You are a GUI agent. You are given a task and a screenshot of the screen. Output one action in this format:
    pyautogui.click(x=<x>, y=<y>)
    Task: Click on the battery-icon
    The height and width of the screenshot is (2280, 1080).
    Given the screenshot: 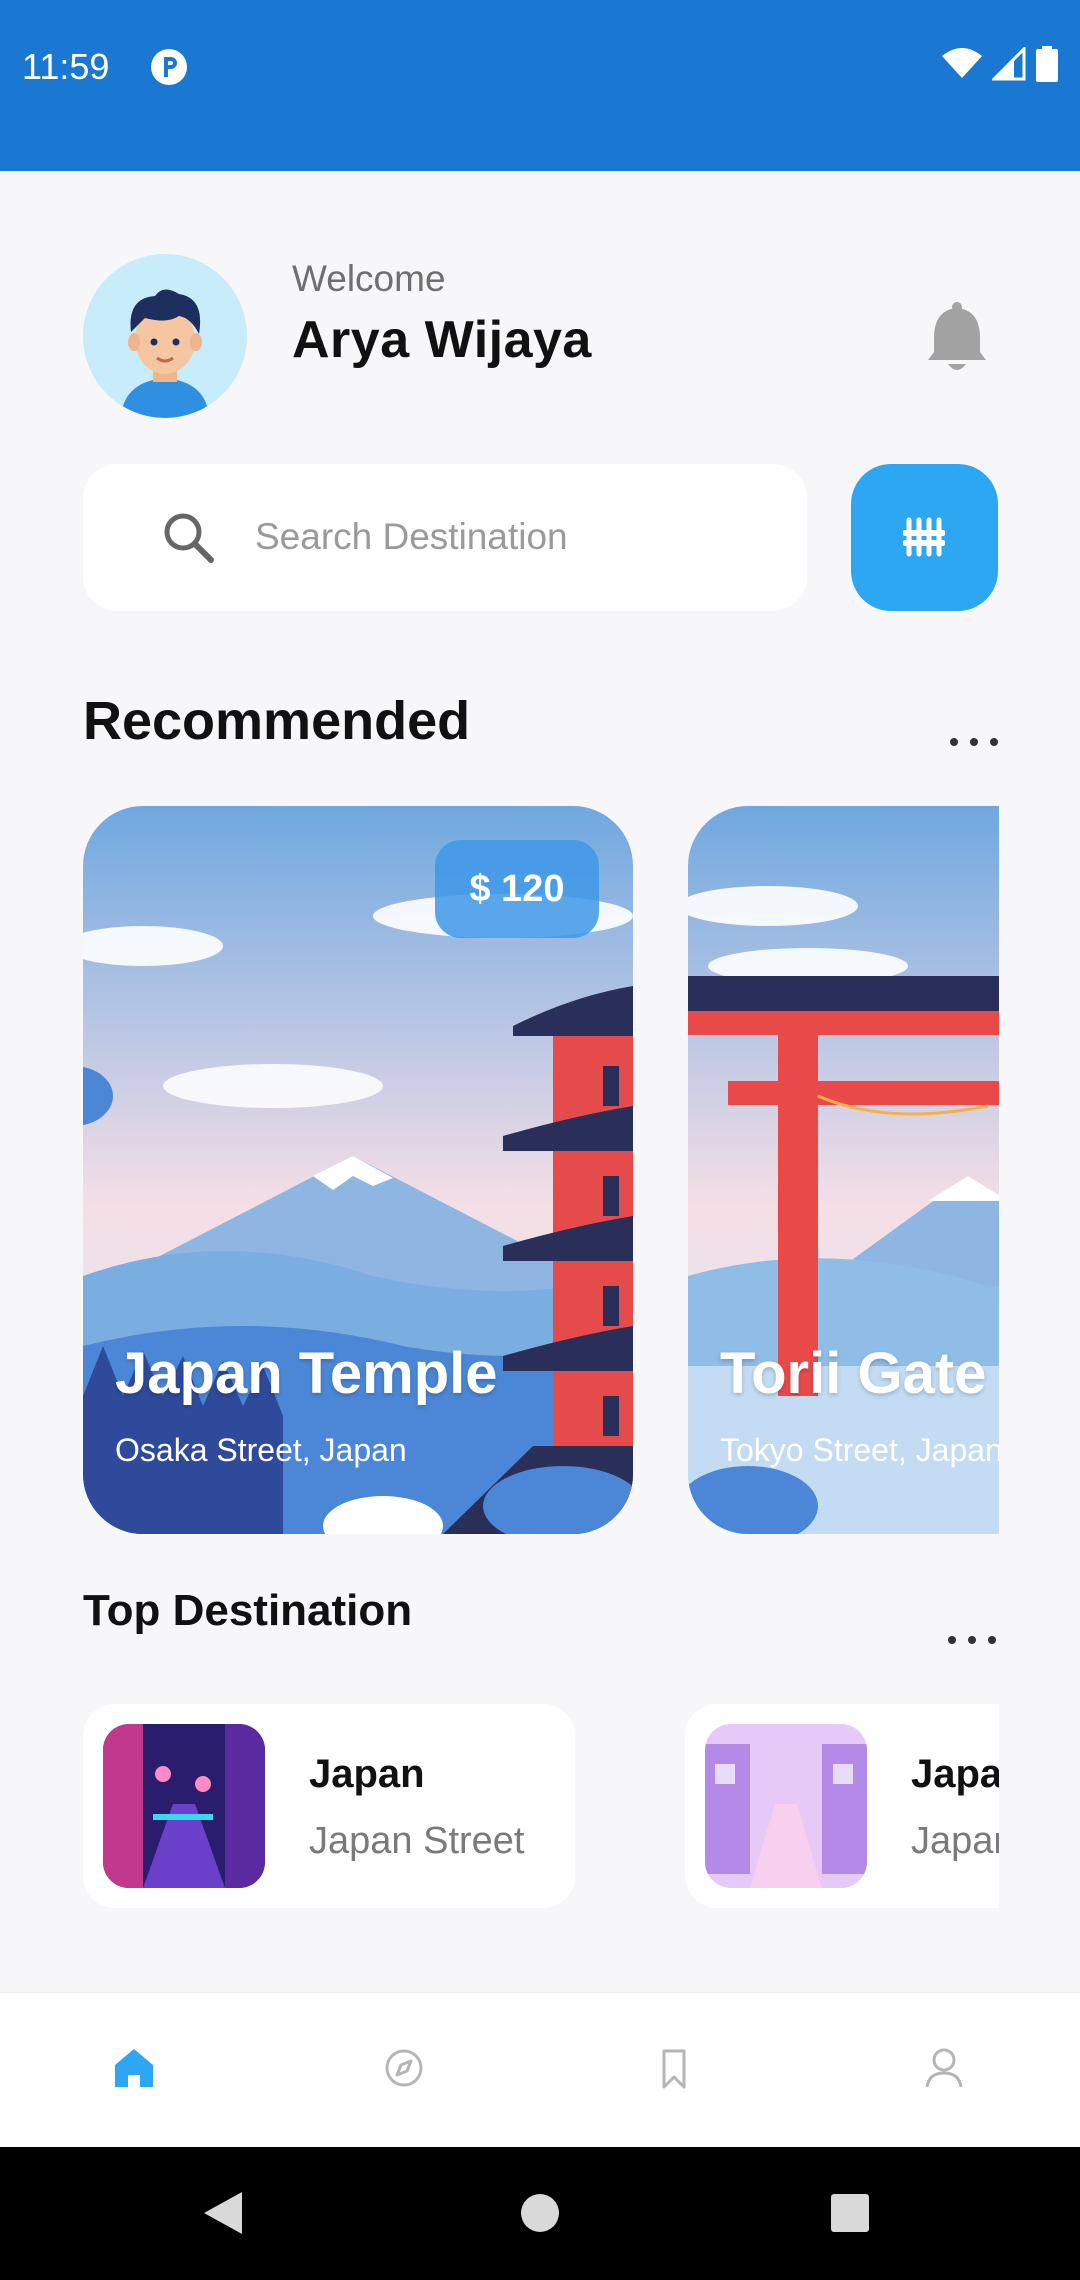 What is the action you would take?
    pyautogui.click(x=1047, y=64)
    